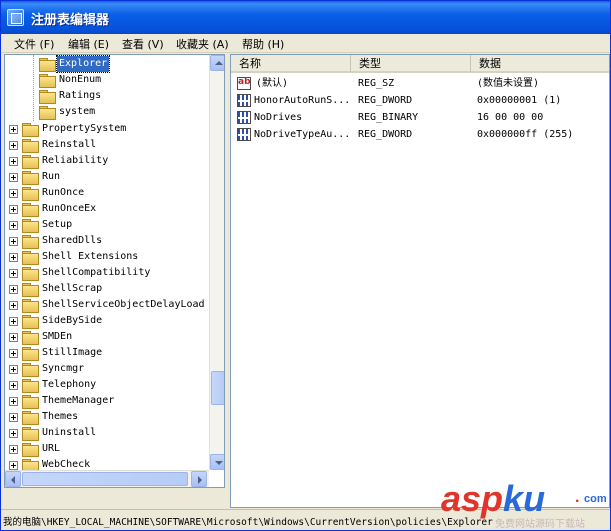 Image resolution: width=611 pixels, height=531 pixels. I want to click on tree-item-label: Run, so click(51, 176).